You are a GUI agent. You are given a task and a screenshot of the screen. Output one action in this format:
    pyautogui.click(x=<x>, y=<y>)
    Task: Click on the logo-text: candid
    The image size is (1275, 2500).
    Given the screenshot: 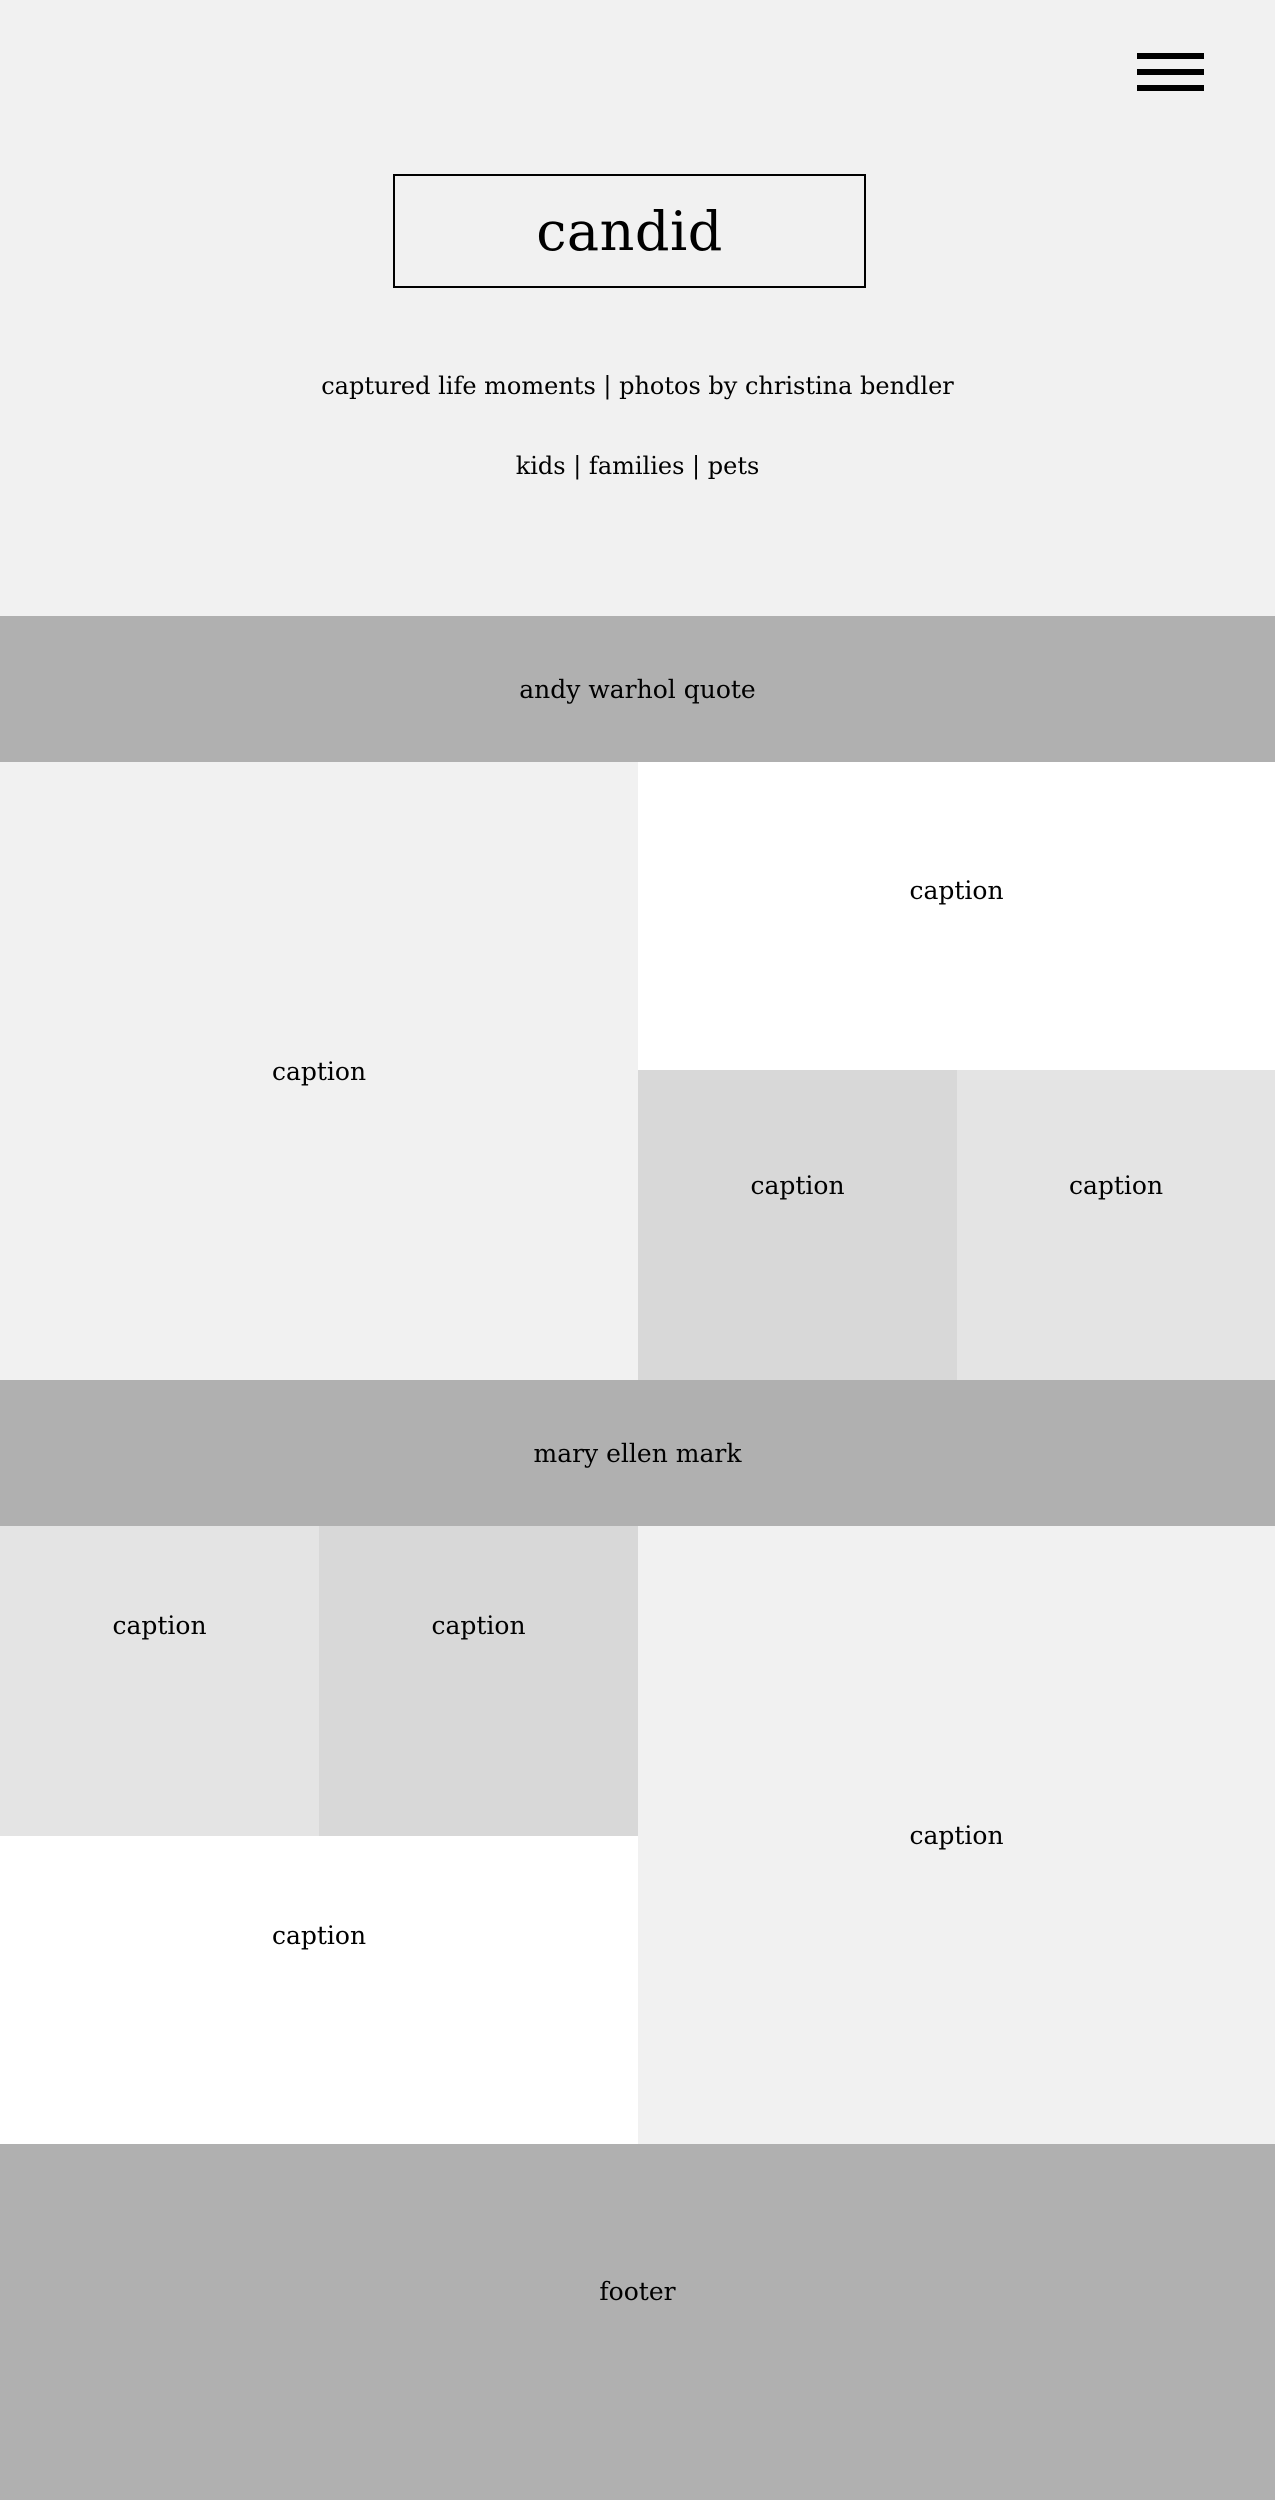 What is the action you would take?
    pyautogui.click(x=629, y=231)
    